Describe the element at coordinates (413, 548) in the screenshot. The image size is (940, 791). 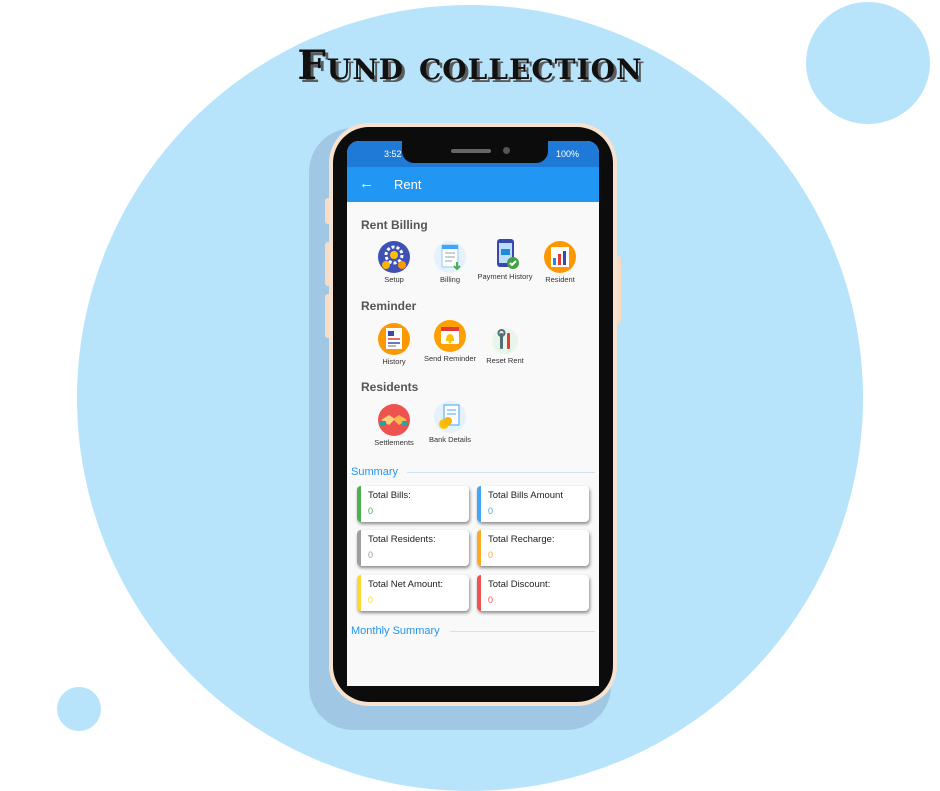
I see `summary-card-total-residents: Total Residents: 0` at that location.